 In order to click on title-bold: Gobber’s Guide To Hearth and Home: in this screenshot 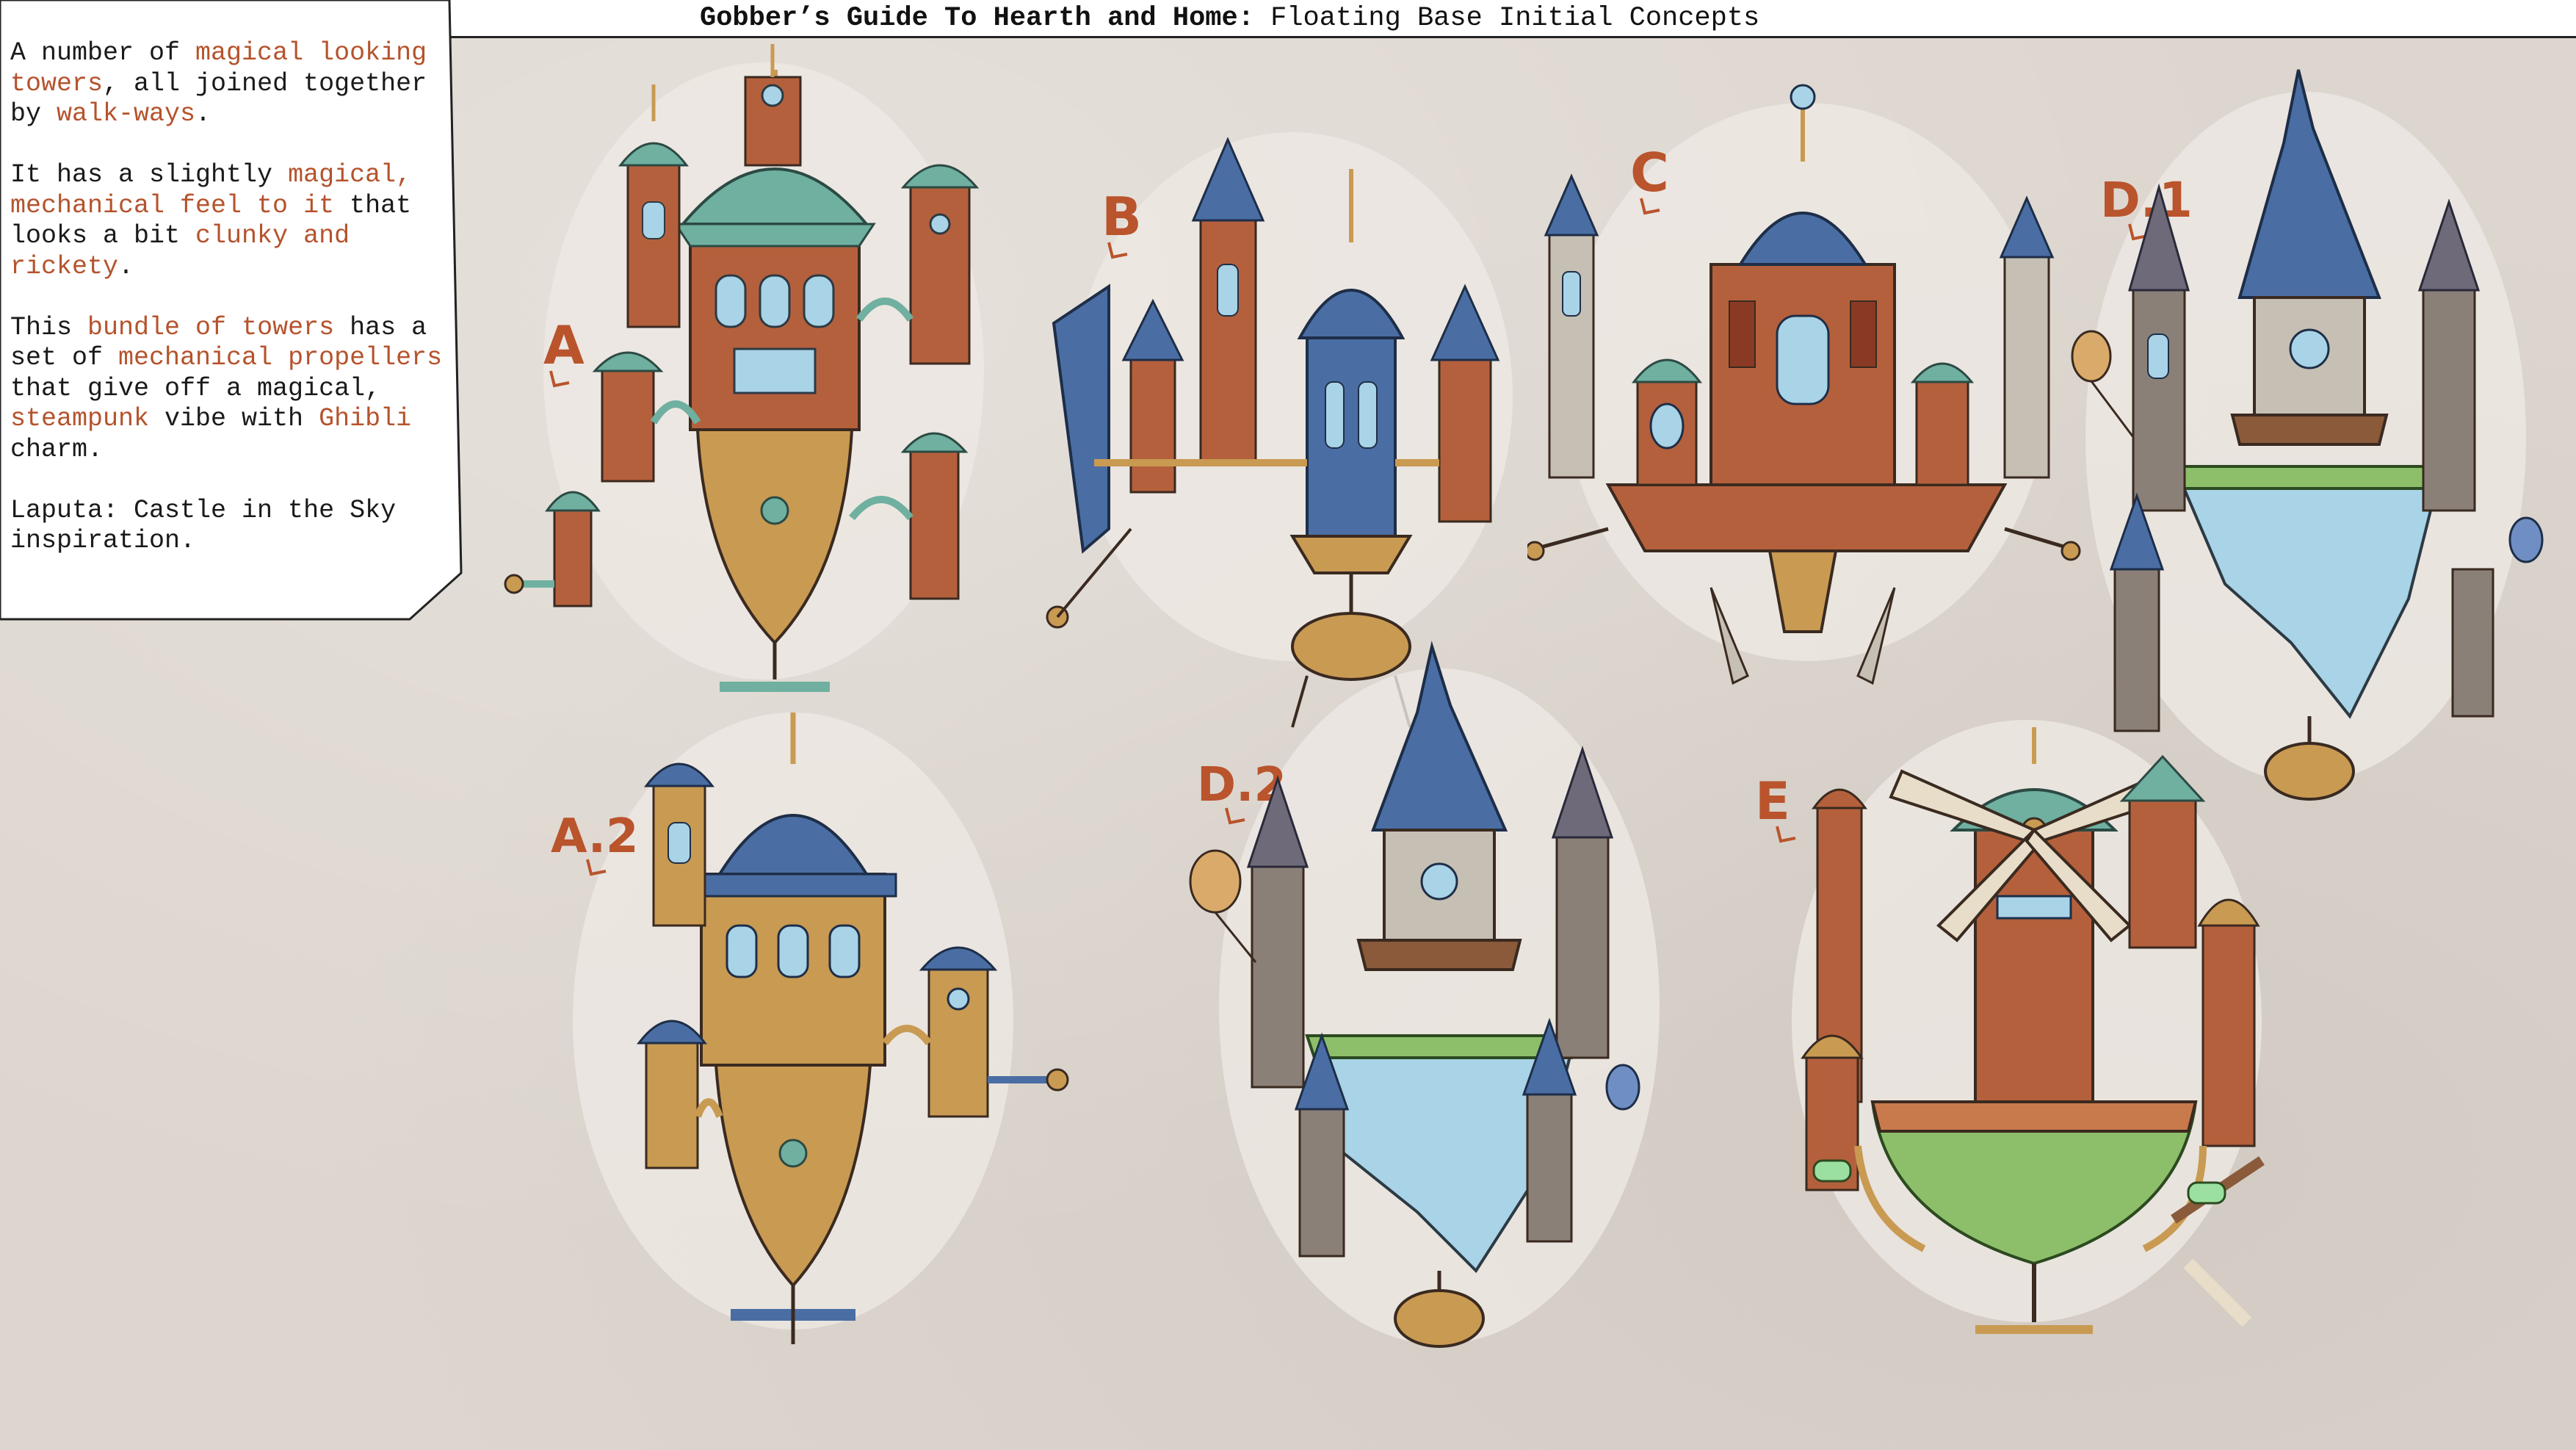, I will do `click(977, 18)`.